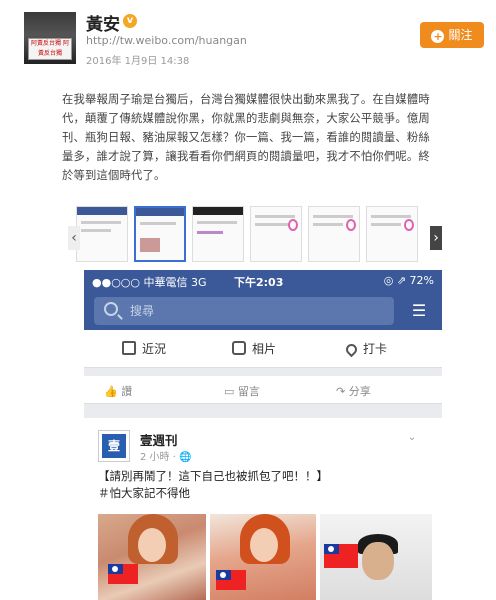 This screenshot has width=496, height=600. I want to click on battery-status: ◎ ⇗ 72%, so click(408, 280).